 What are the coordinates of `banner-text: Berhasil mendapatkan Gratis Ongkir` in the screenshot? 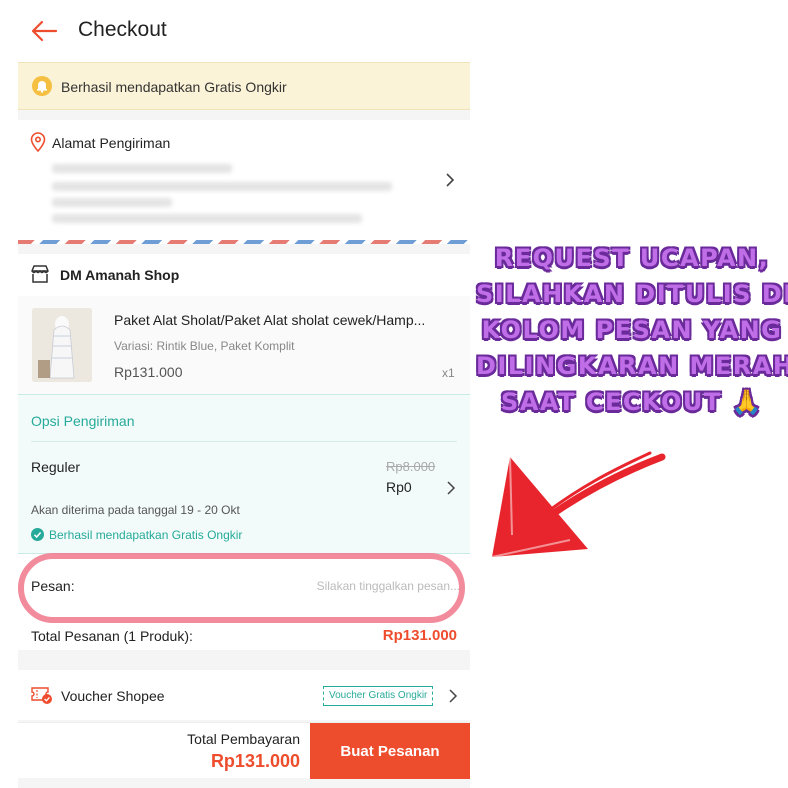 It's located at (174, 87).